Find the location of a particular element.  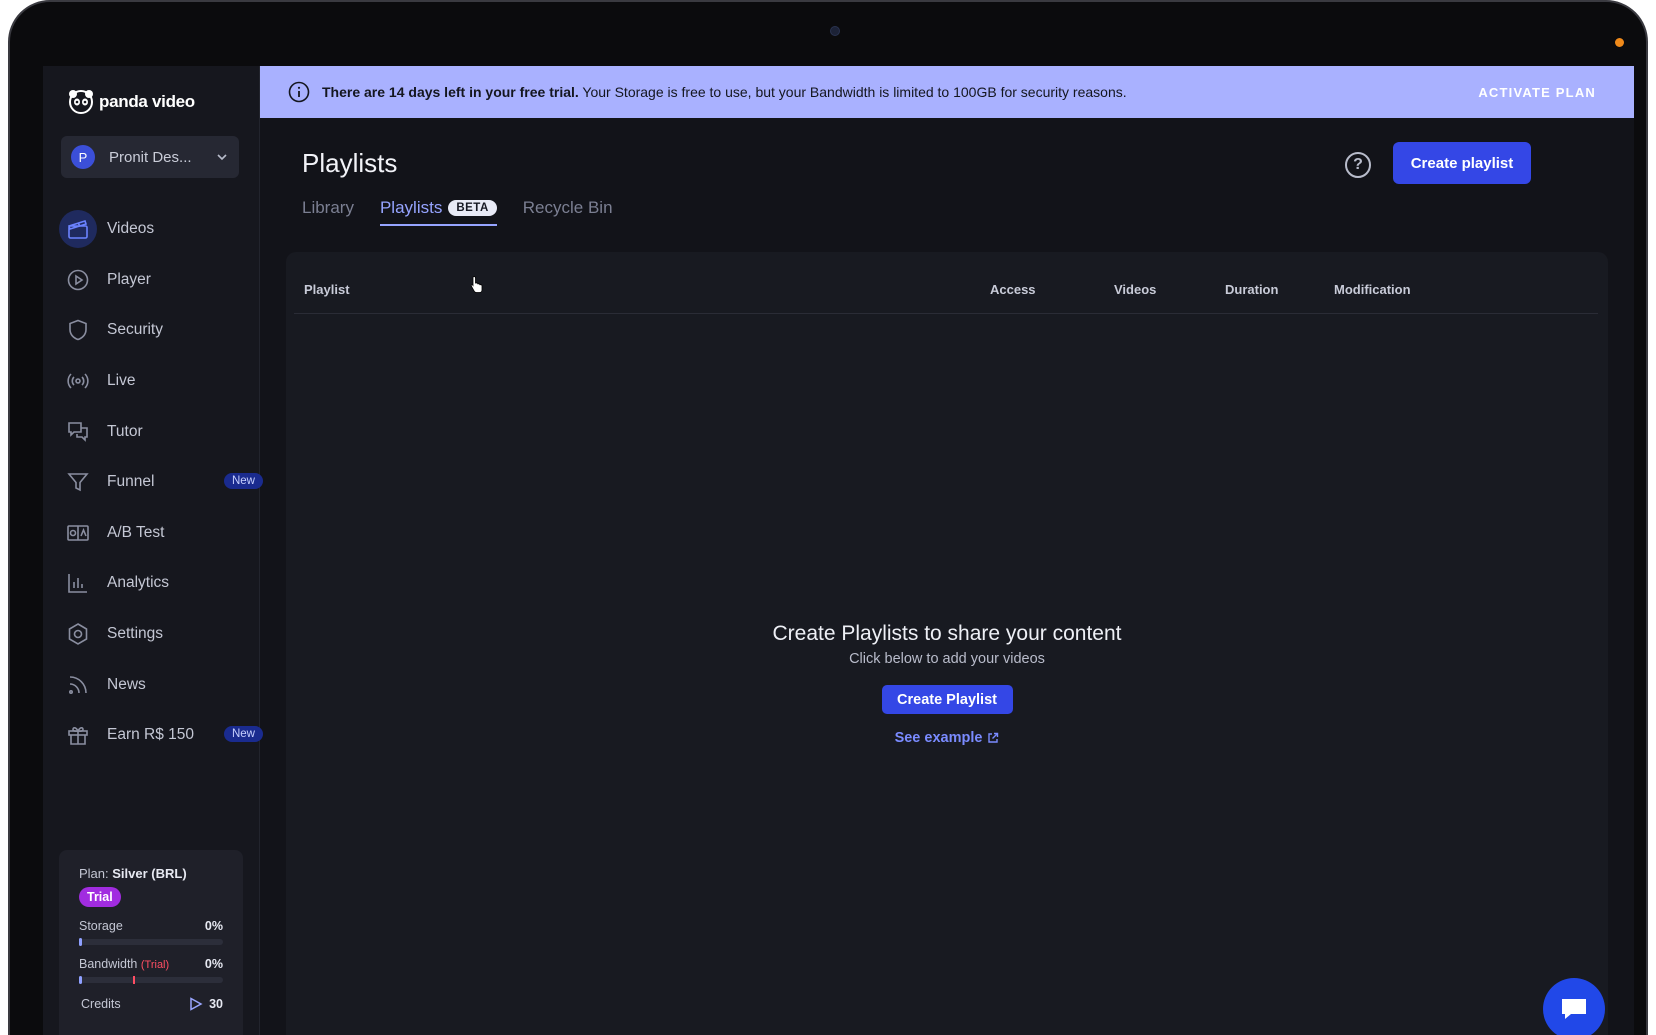

brand-logo: panda video is located at coordinates (131, 102).